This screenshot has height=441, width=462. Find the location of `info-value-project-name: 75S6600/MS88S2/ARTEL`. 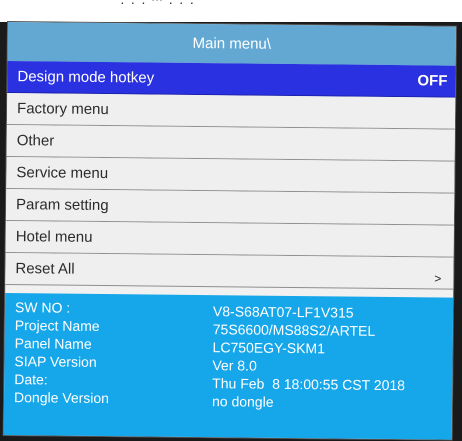

info-value-project-name: 75S6600/MS88S2/ARTEL is located at coordinates (294, 330).